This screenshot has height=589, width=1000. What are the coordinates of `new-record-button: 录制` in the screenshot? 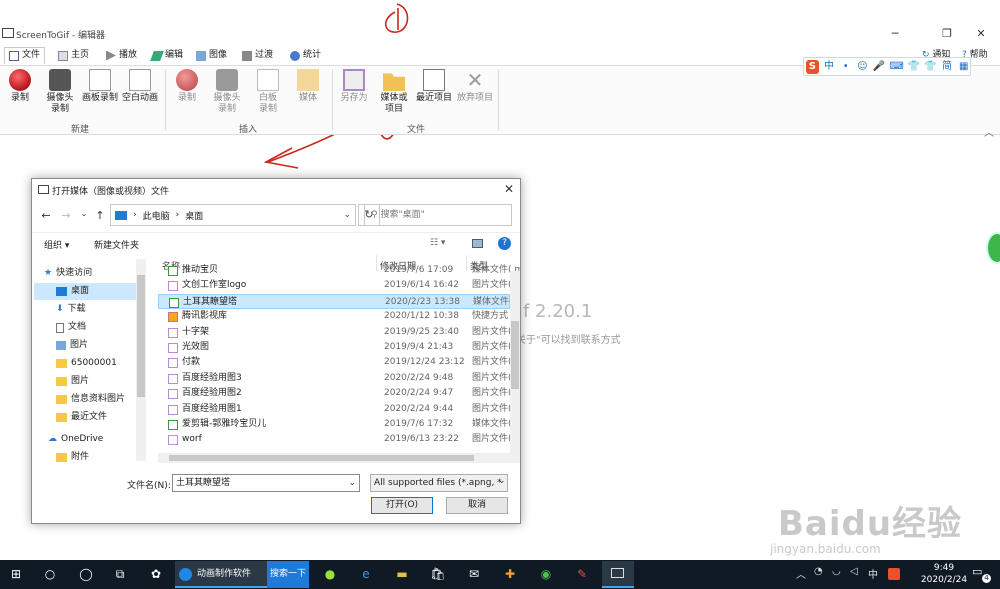 It's located at (20, 86).